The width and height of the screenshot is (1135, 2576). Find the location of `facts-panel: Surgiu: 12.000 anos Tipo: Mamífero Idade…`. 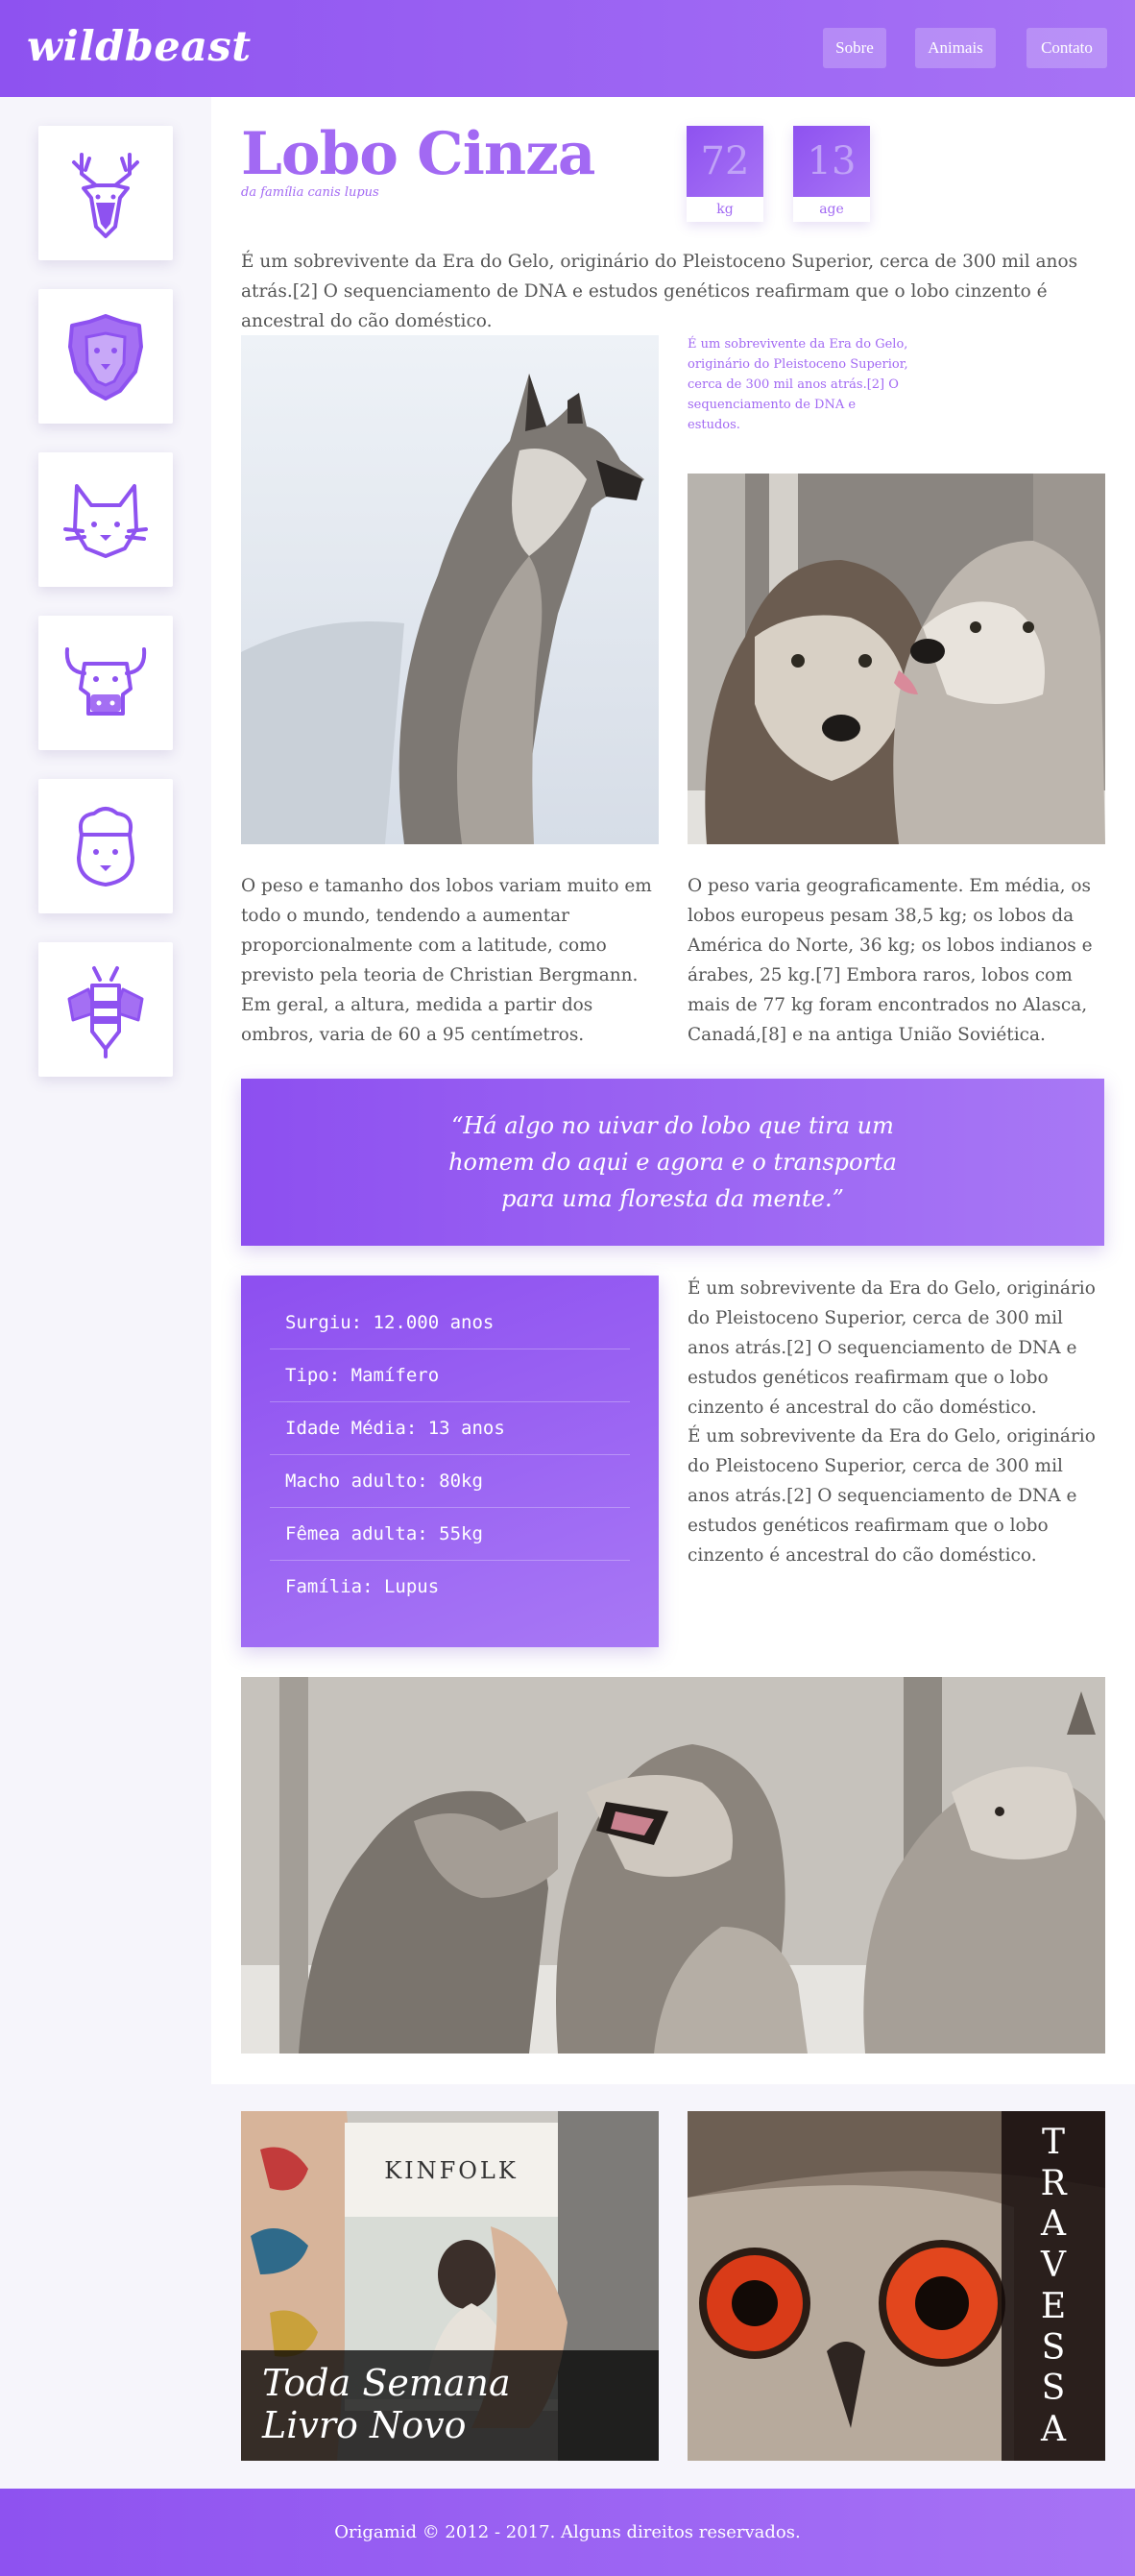

facts-panel: Surgiu: 12.000 anos Tipo: Mamífero Idade… is located at coordinates (450, 1461).